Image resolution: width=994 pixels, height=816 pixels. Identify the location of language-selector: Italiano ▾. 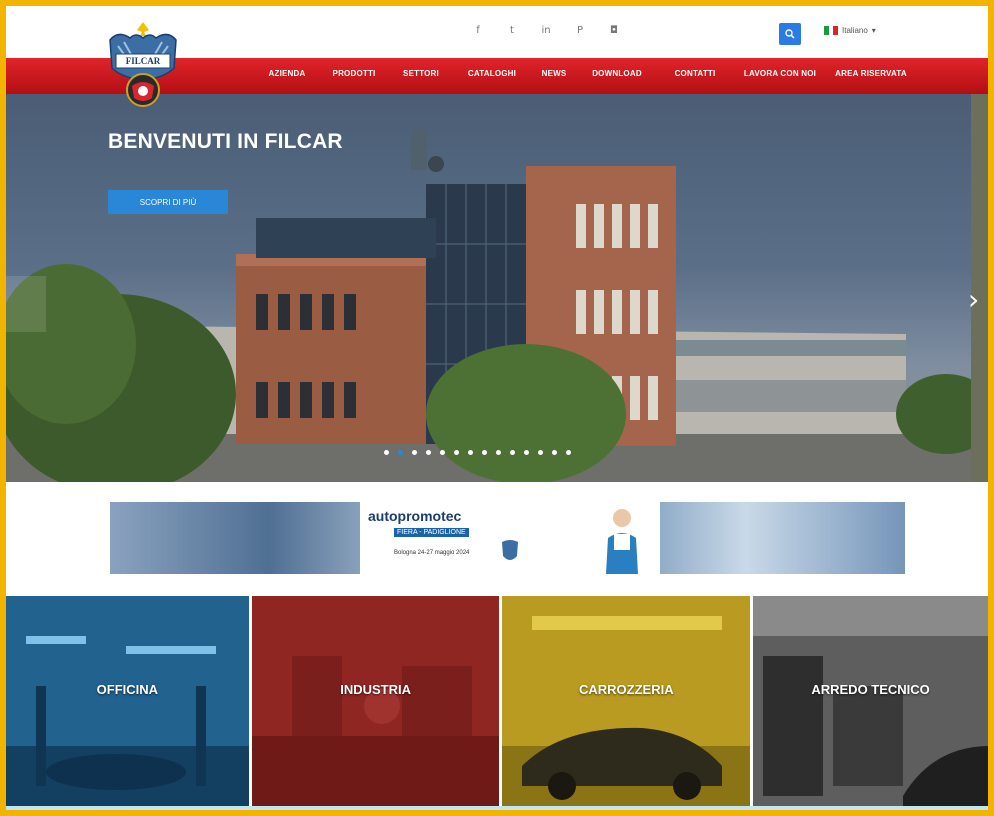
(850, 30).